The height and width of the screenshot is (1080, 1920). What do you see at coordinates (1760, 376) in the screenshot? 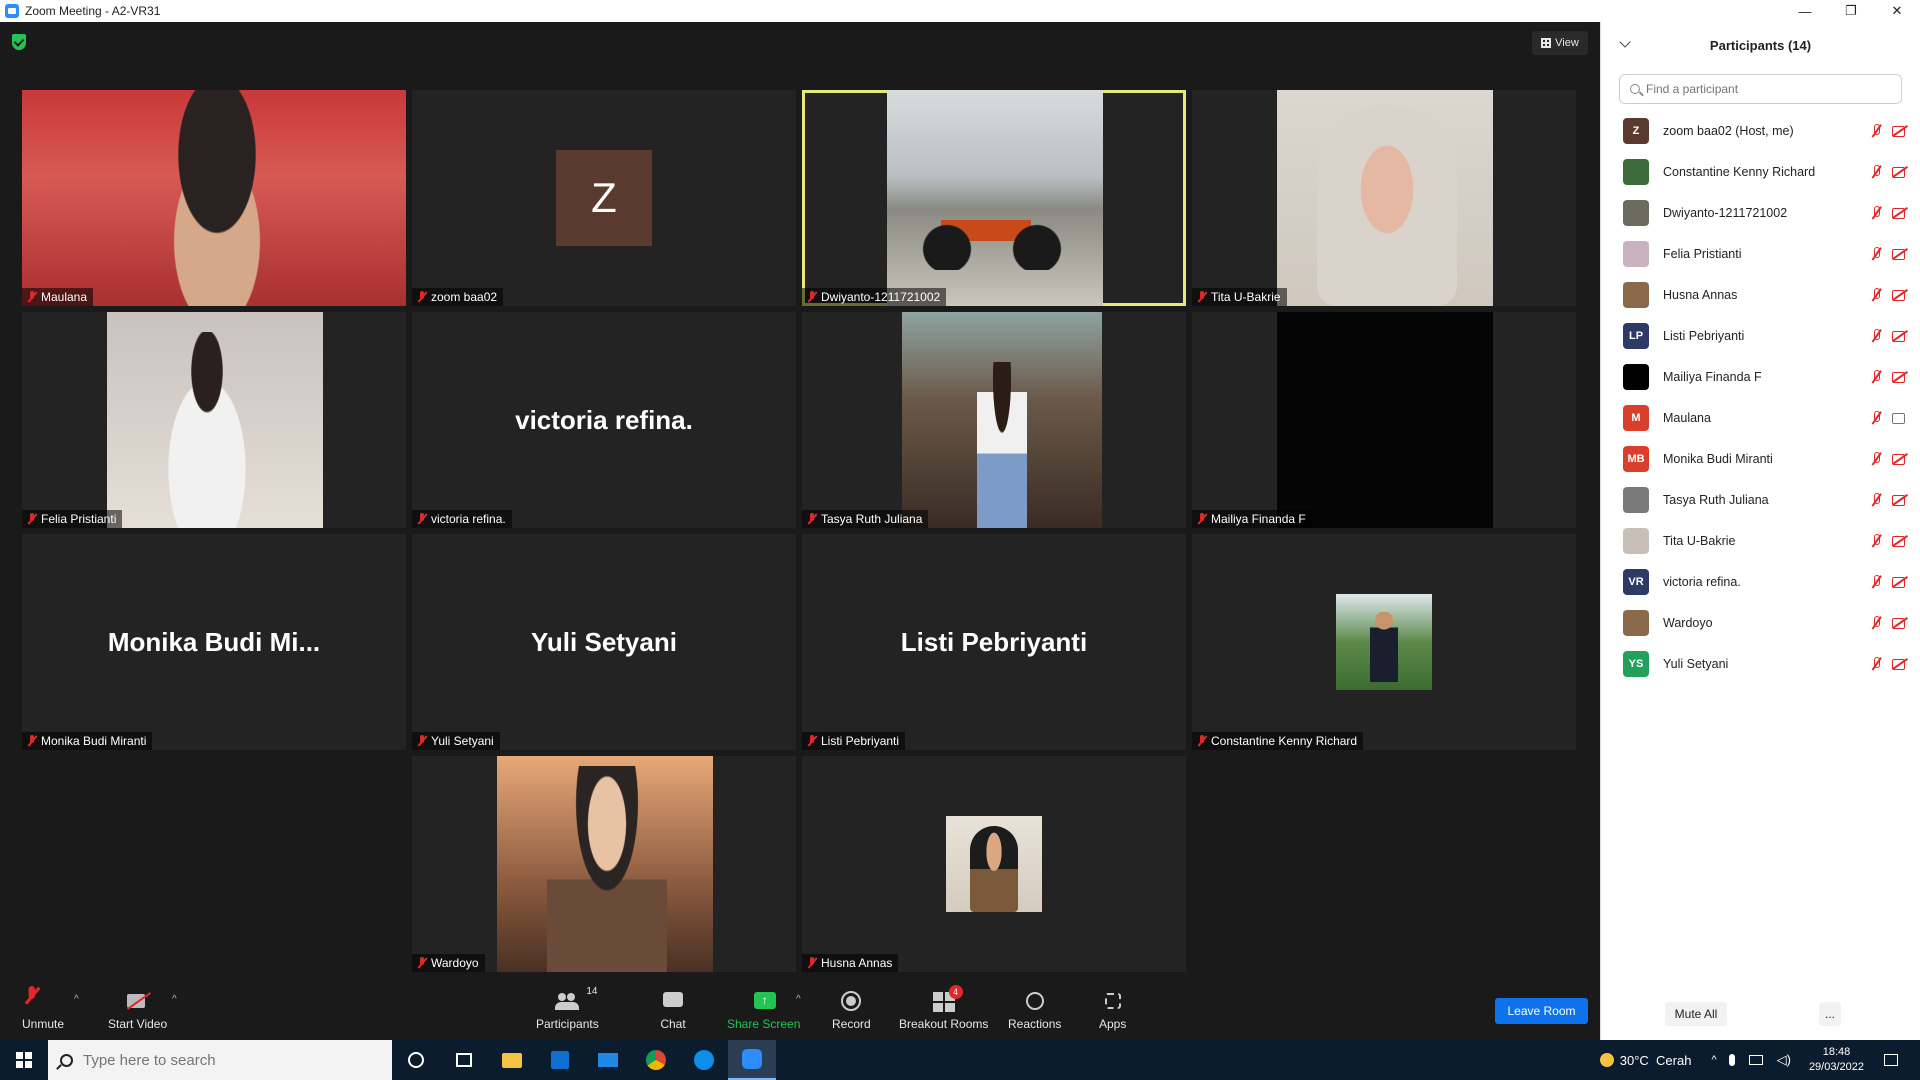
I see `participant-row: Mailiya Finanda F` at bounding box center [1760, 376].